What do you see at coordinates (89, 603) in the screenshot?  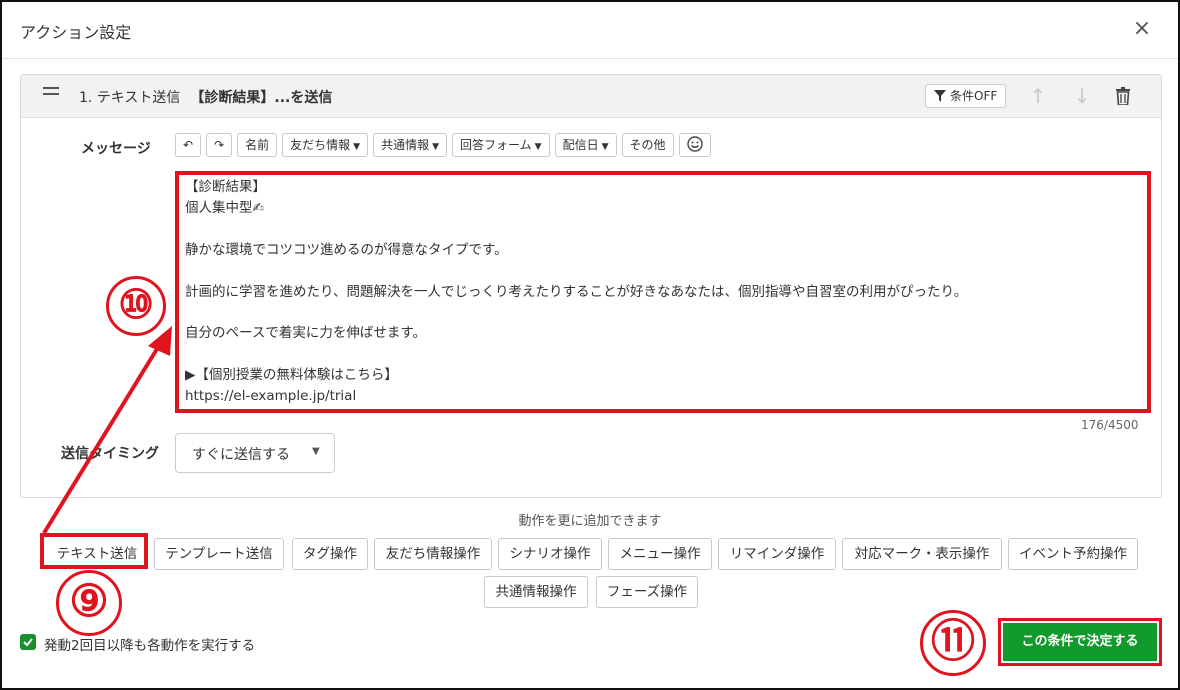 I see `annotation-number-9: ⑨` at bounding box center [89, 603].